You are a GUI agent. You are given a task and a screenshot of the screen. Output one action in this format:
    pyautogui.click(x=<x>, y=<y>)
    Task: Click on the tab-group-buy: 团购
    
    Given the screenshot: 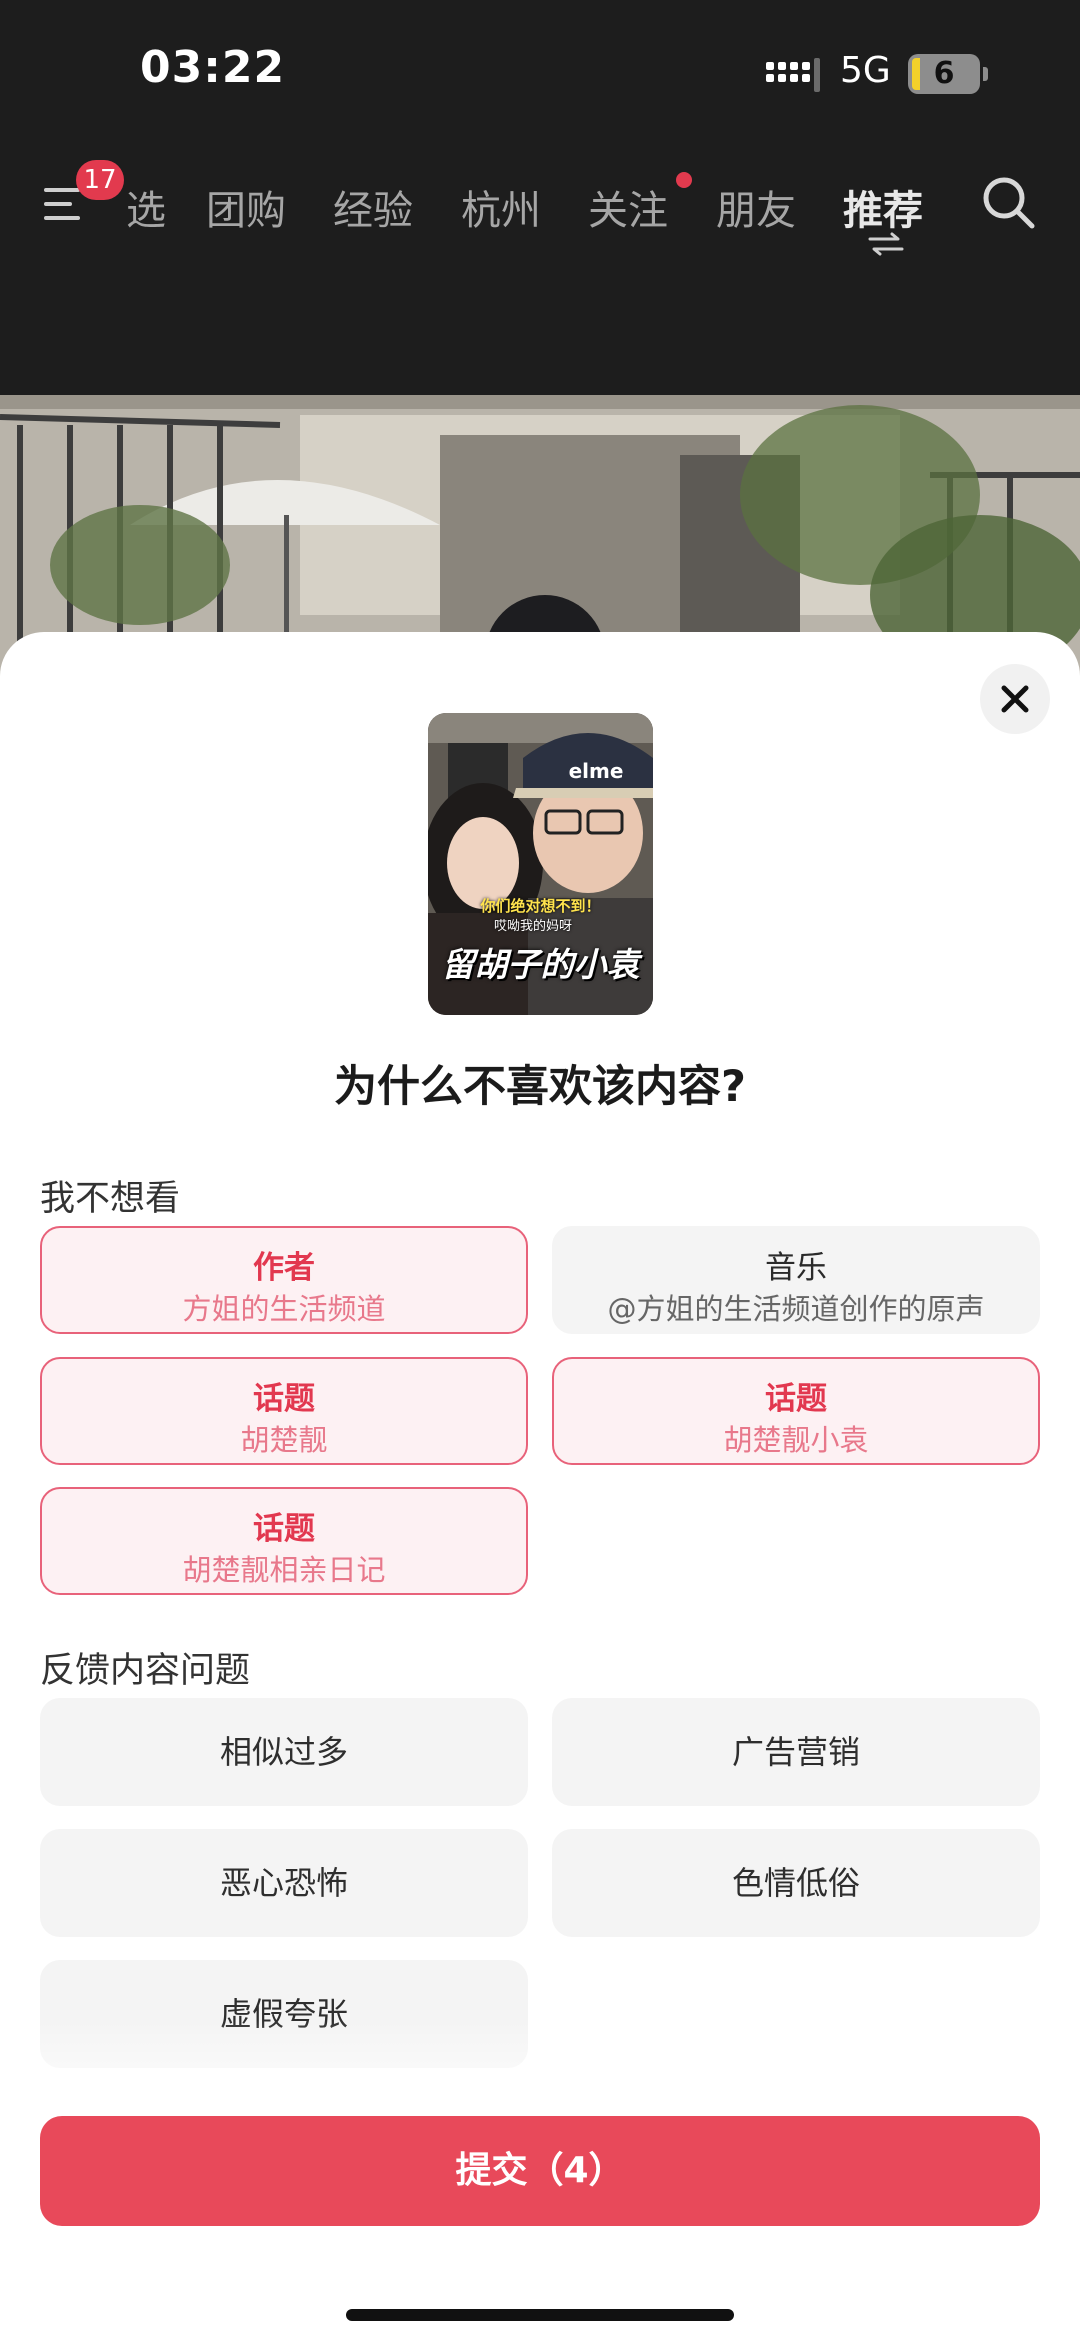 What is the action you would take?
    pyautogui.click(x=246, y=207)
    